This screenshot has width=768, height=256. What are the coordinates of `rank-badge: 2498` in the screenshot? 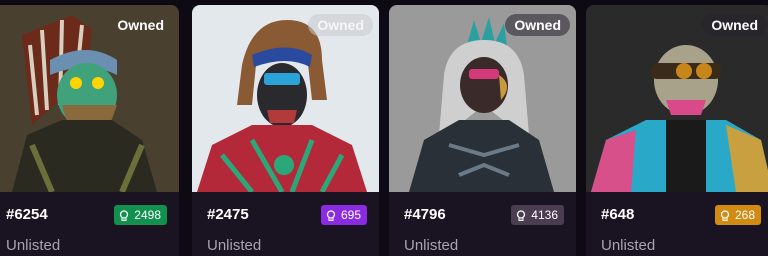 It's located at (140, 215).